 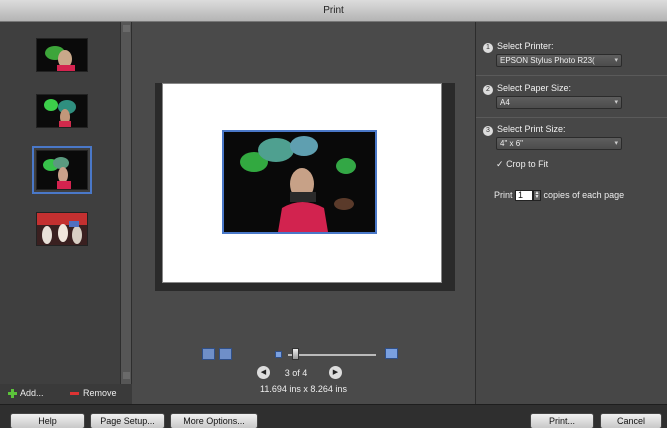 I want to click on thumbnail-1-image, so click(x=62, y=55).